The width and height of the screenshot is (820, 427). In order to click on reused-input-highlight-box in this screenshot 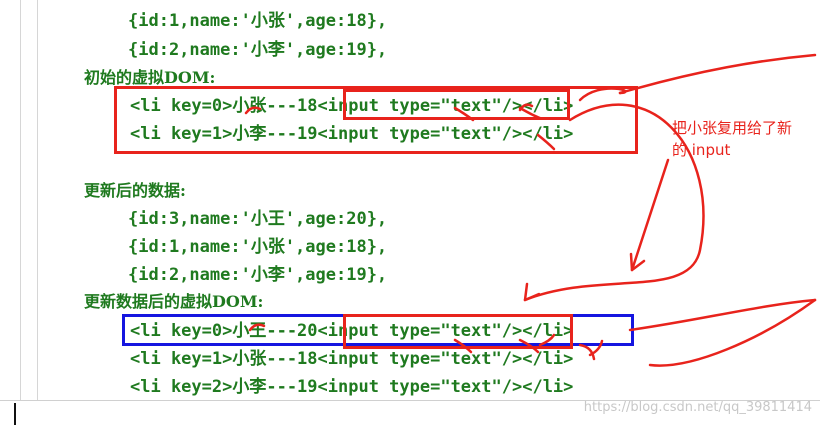, I will do `click(458, 331)`.